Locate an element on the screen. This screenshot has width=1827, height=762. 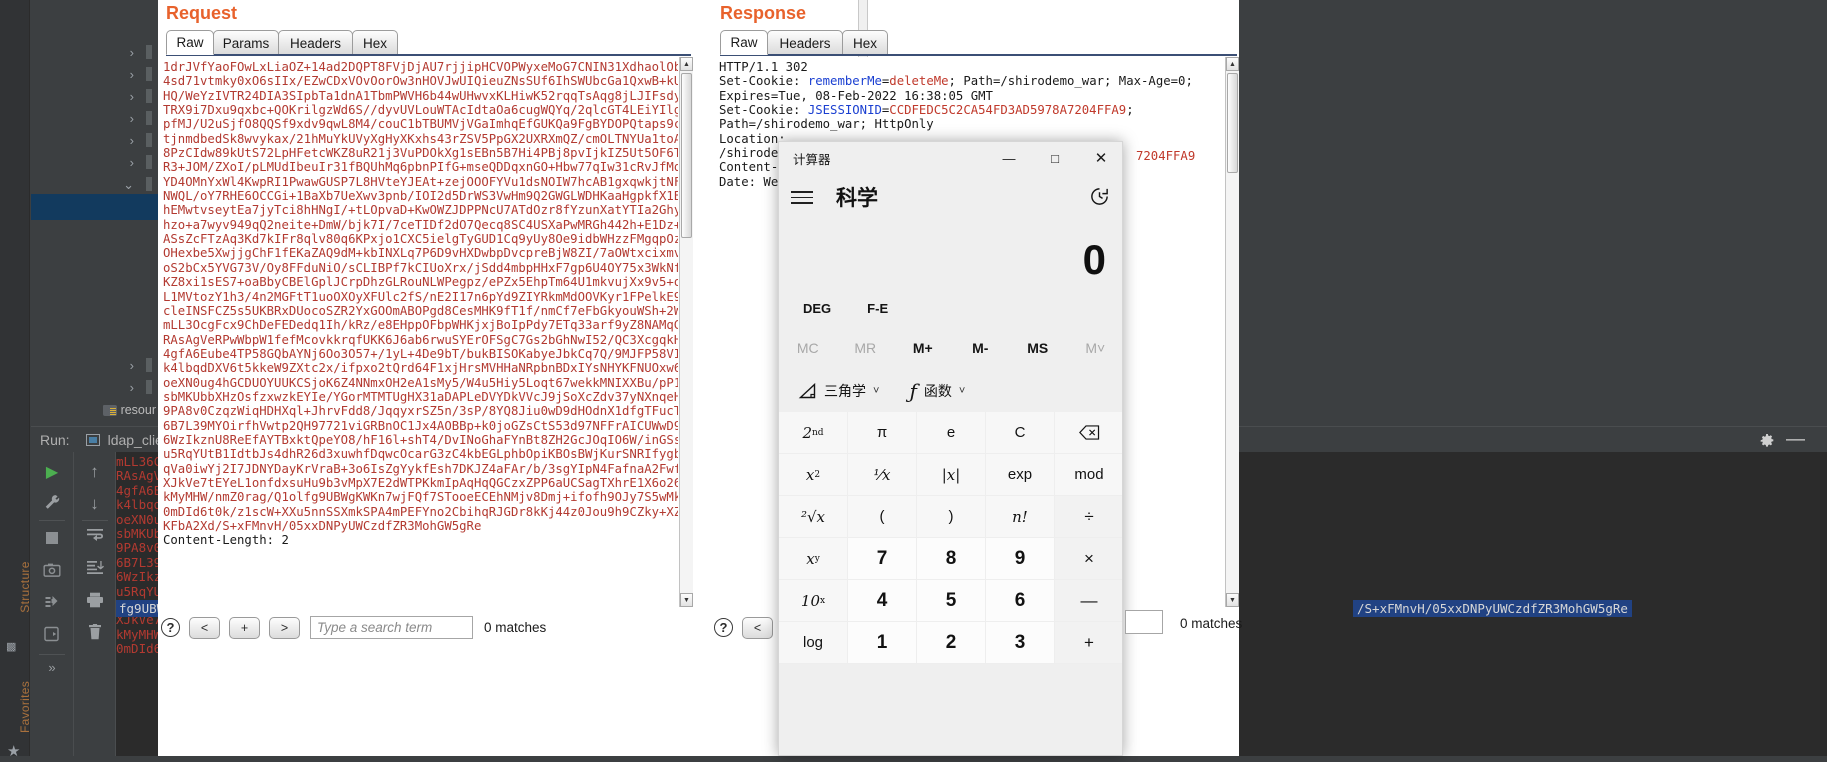
help-icon: ? is located at coordinates (170, 627).